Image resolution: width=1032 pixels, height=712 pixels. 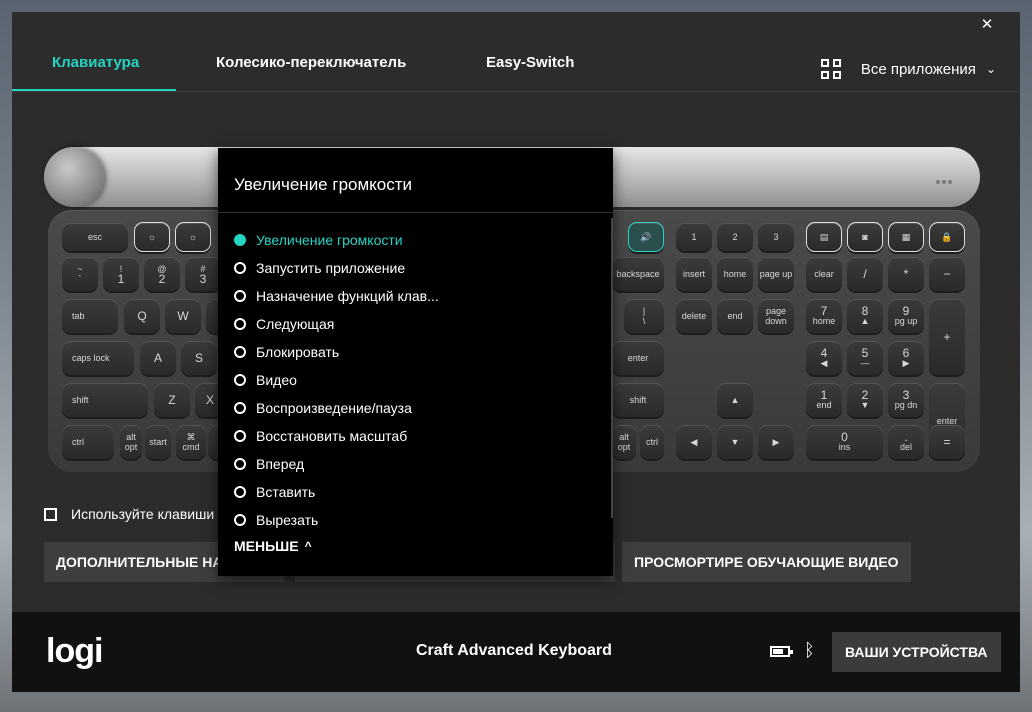 I want to click on tutorial-videos-button: ПРОСМОРТИРЕ ОБУЧАЮЩИЕ ВИДЕО, so click(x=766, y=562).